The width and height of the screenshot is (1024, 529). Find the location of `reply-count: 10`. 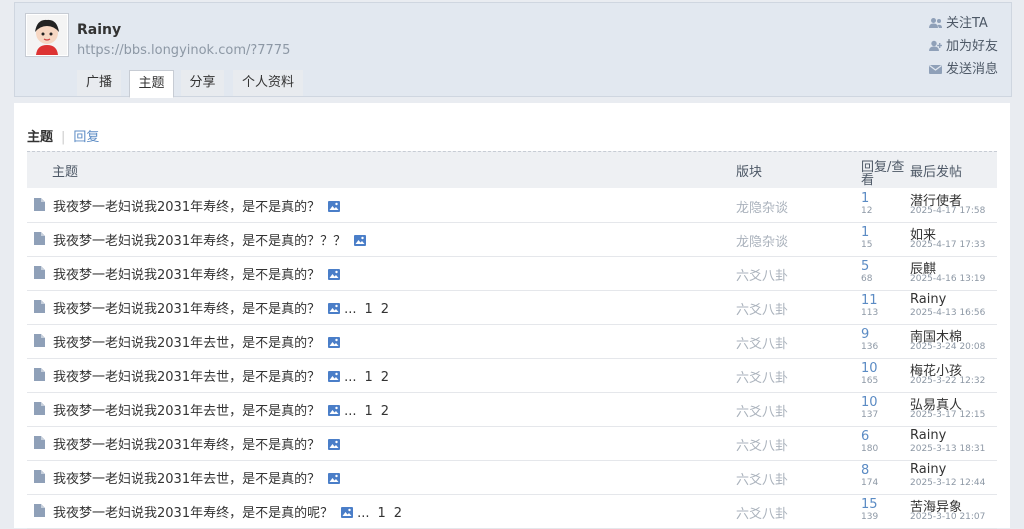

reply-count: 10 is located at coordinates (869, 368).